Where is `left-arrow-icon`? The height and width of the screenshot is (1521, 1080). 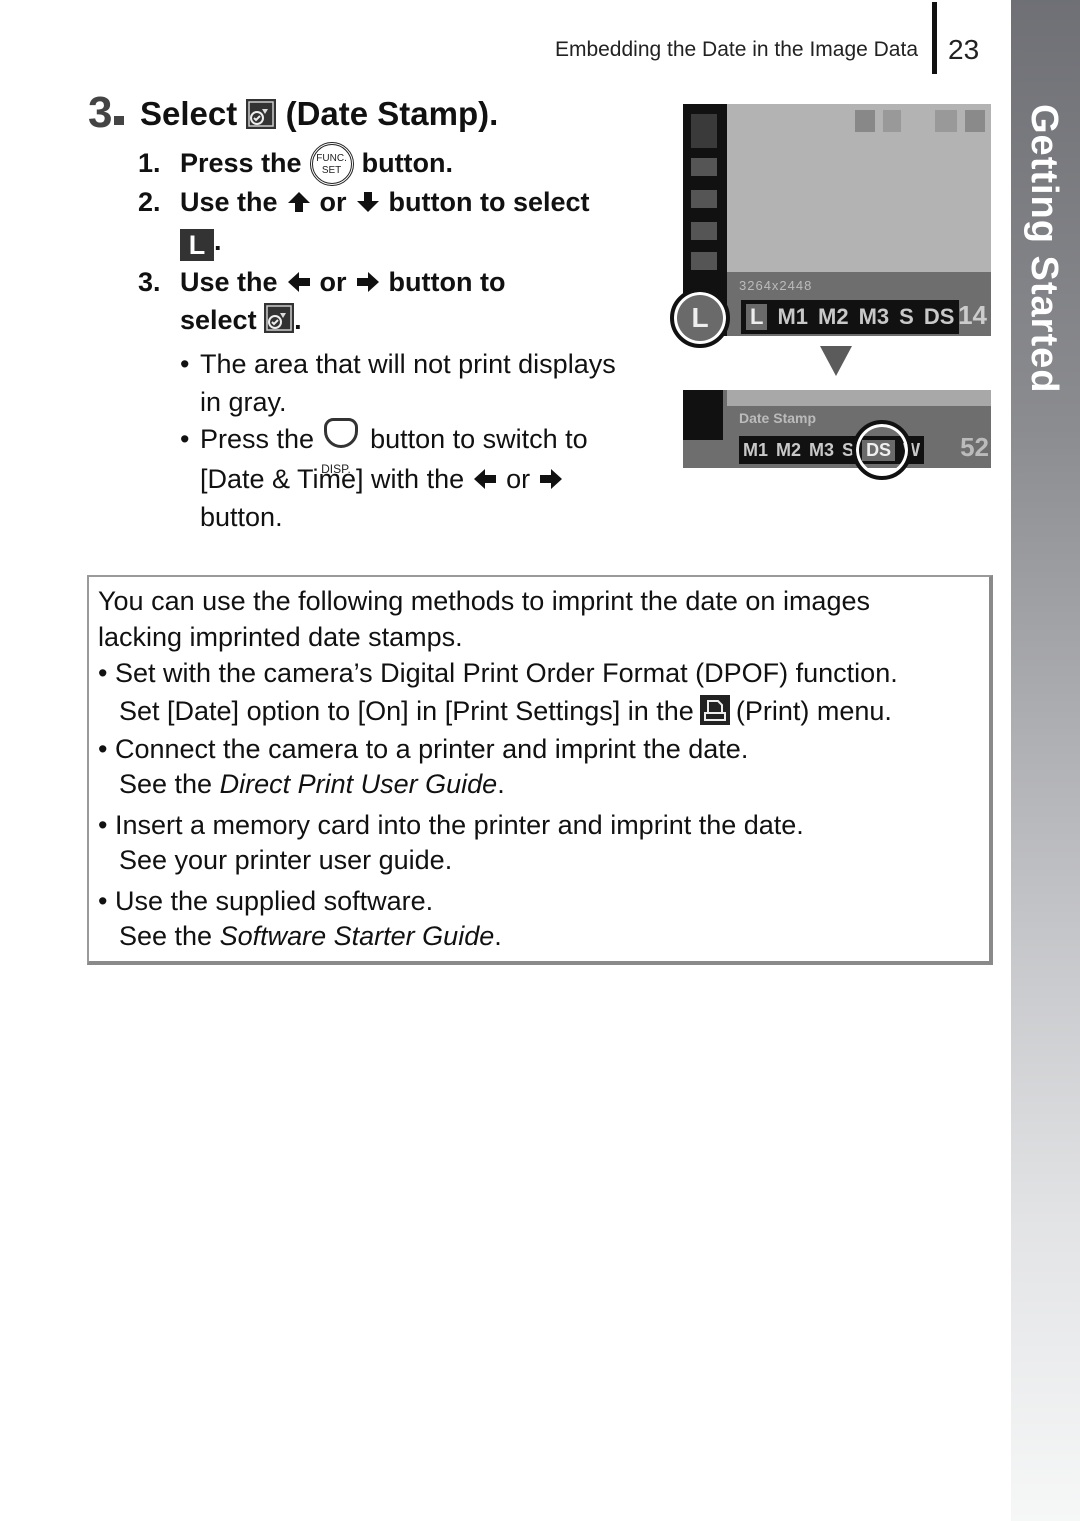
left-arrow-icon is located at coordinates (298, 282).